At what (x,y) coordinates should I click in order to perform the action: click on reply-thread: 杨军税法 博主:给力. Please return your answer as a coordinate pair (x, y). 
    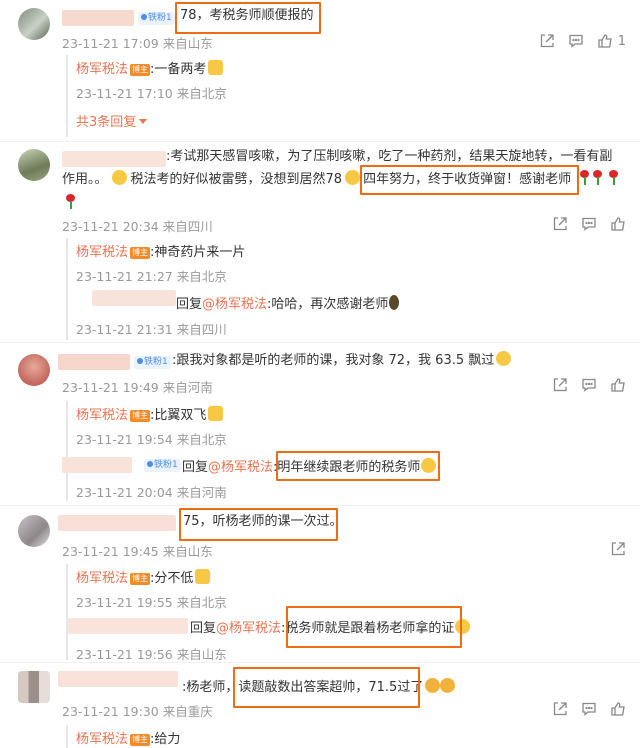
    Looking at the image, I should click on (346, 736).